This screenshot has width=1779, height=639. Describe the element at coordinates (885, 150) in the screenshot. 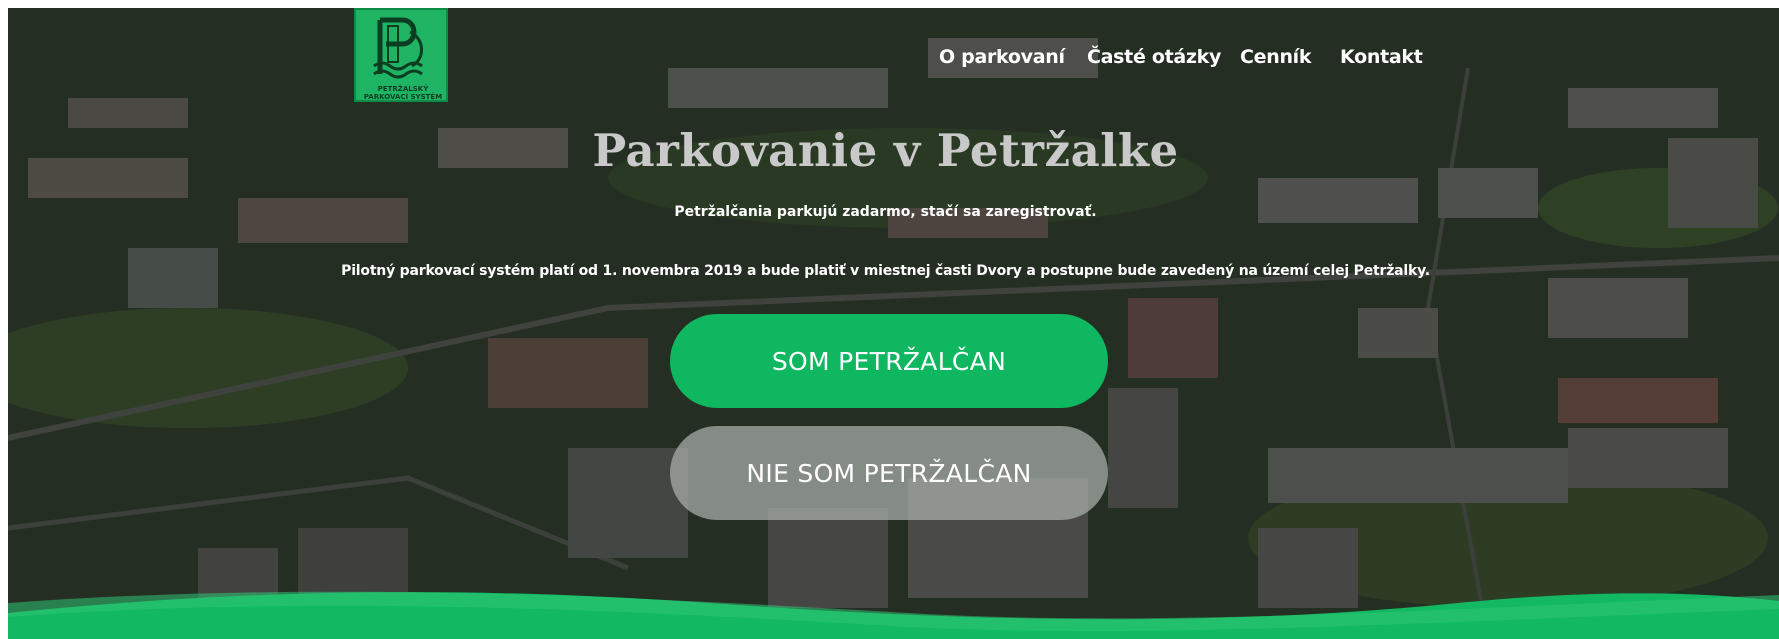

I see `page-title: Parkovanie v Petržalke` at that location.